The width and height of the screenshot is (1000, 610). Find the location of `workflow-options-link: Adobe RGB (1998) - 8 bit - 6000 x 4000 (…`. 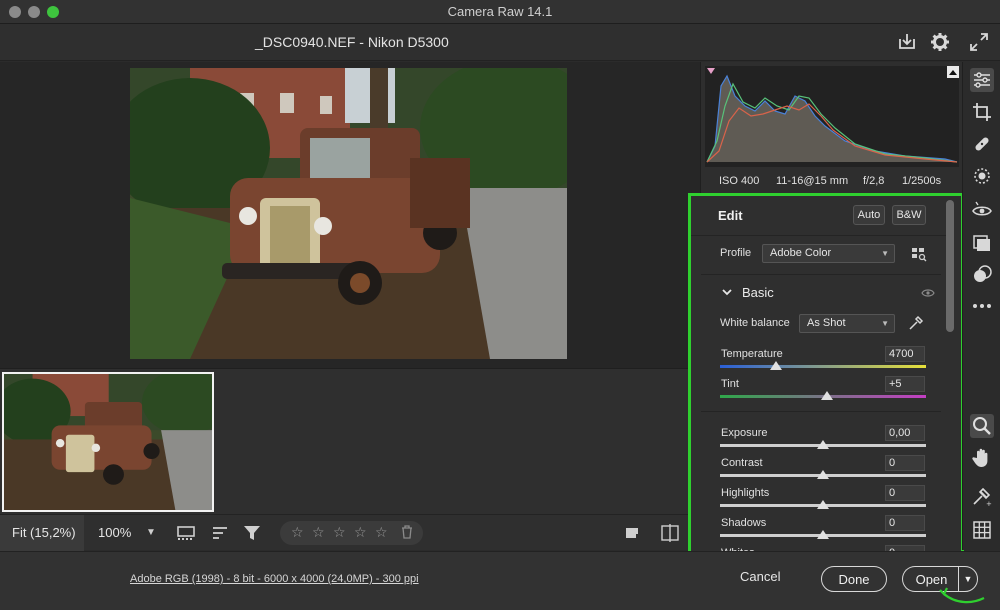

workflow-options-link: Adobe RGB (1998) - 8 bit - 6000 x 4000 (… is located at coordinates (274, 579).